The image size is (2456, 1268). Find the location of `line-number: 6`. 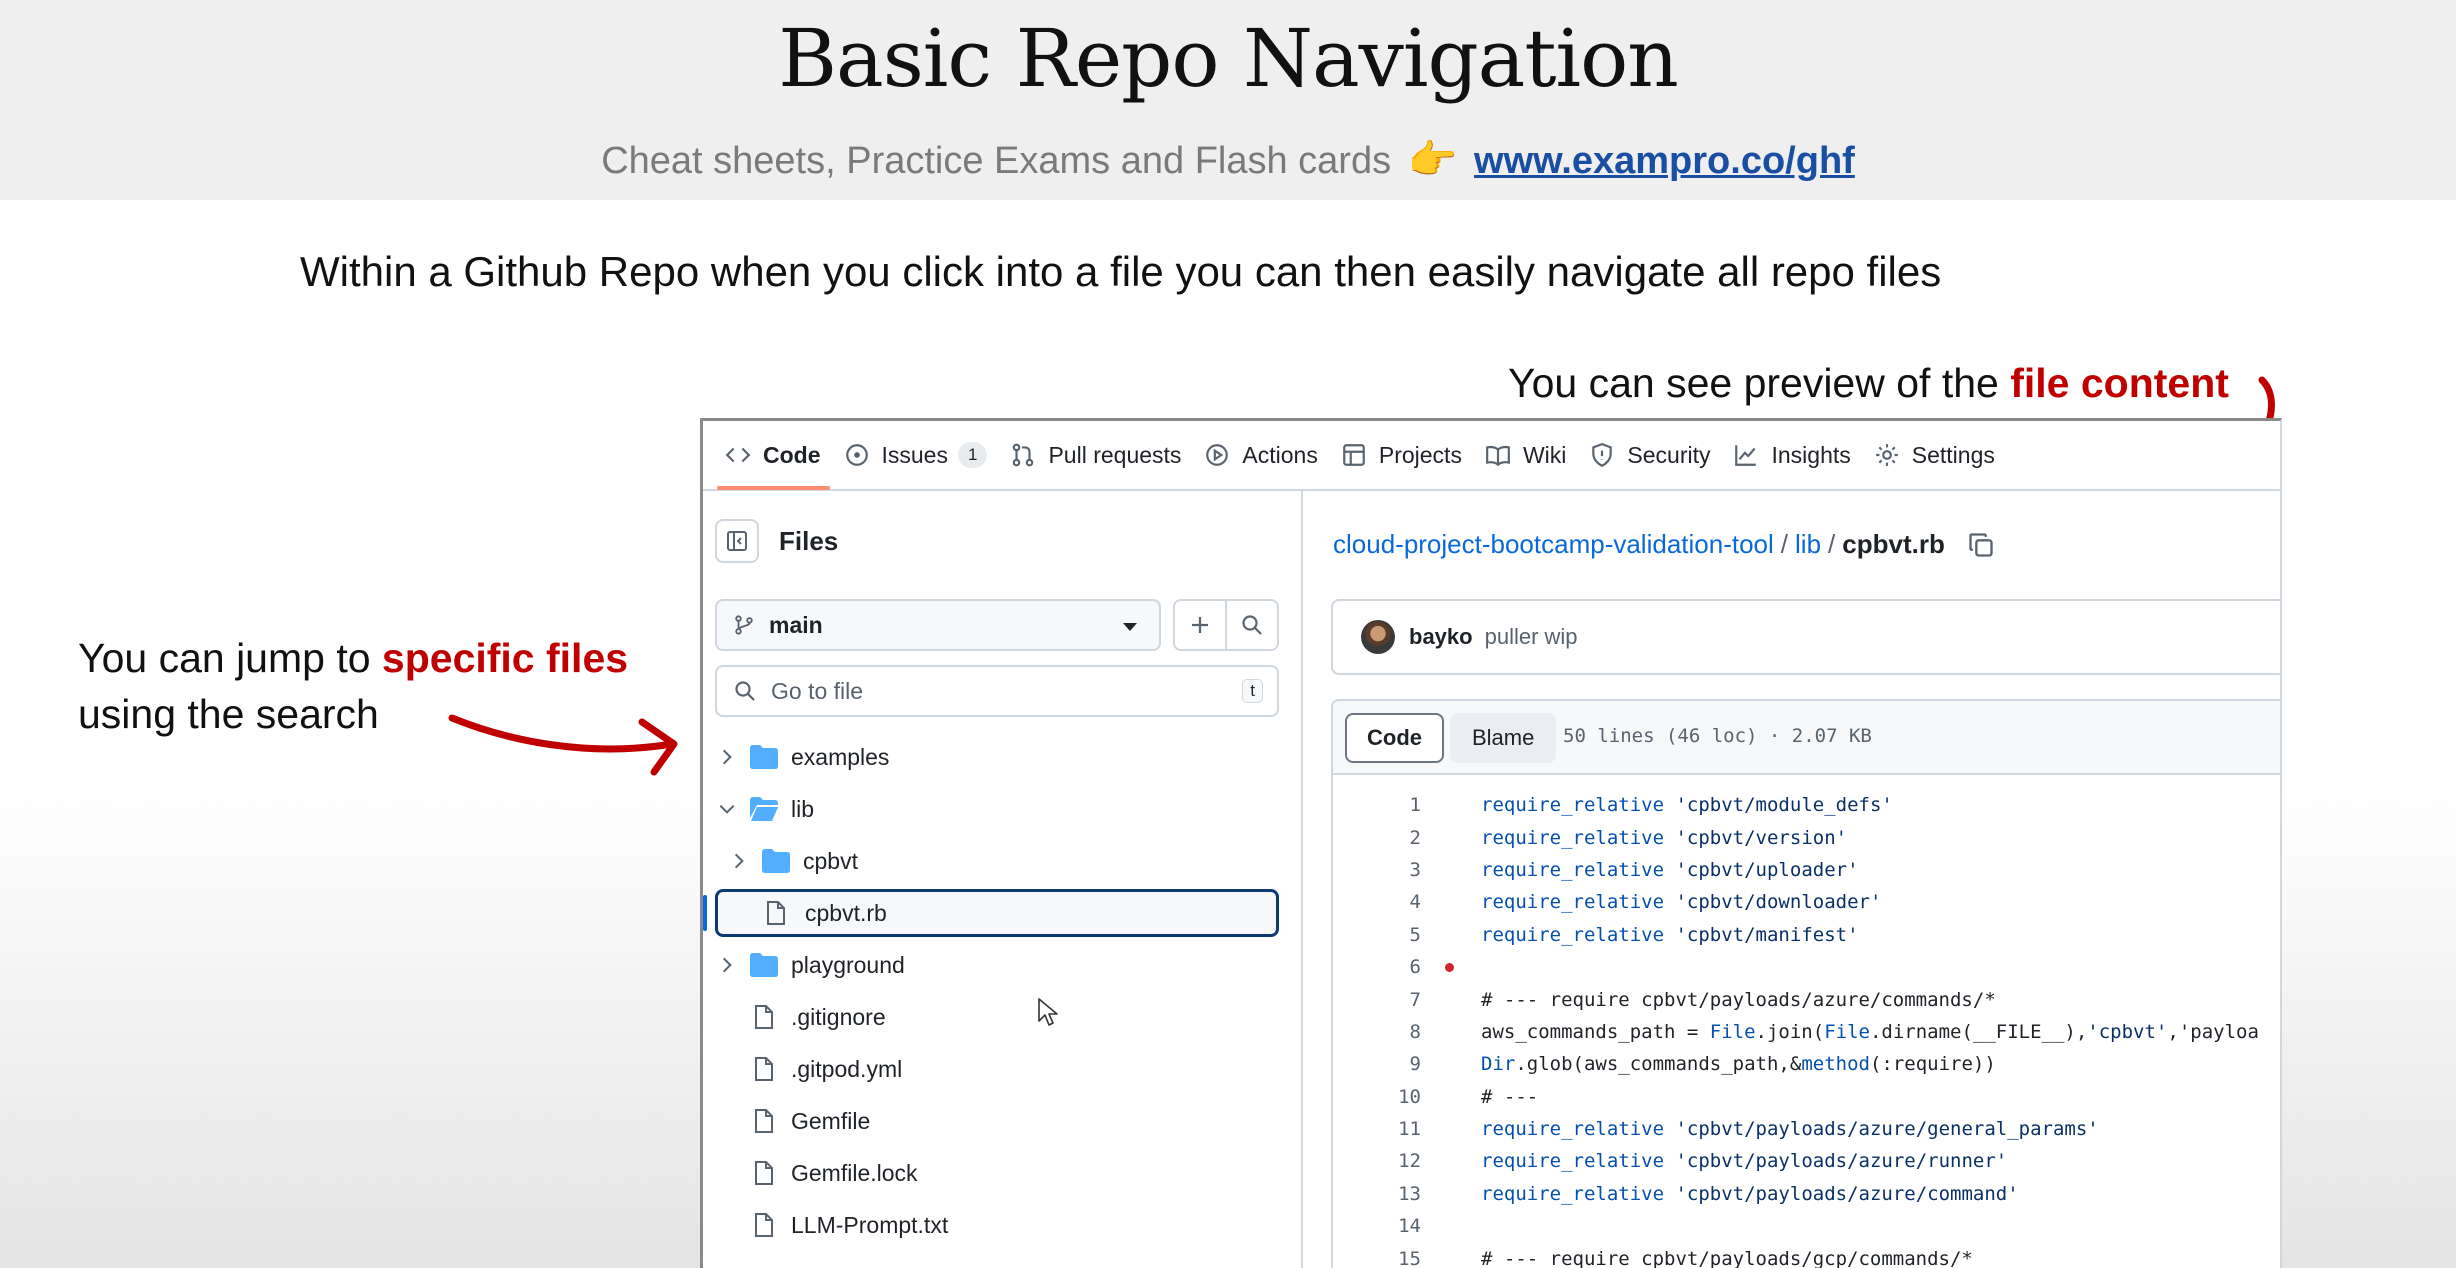

line-number: 6 is located at coordinates (1377, 967).